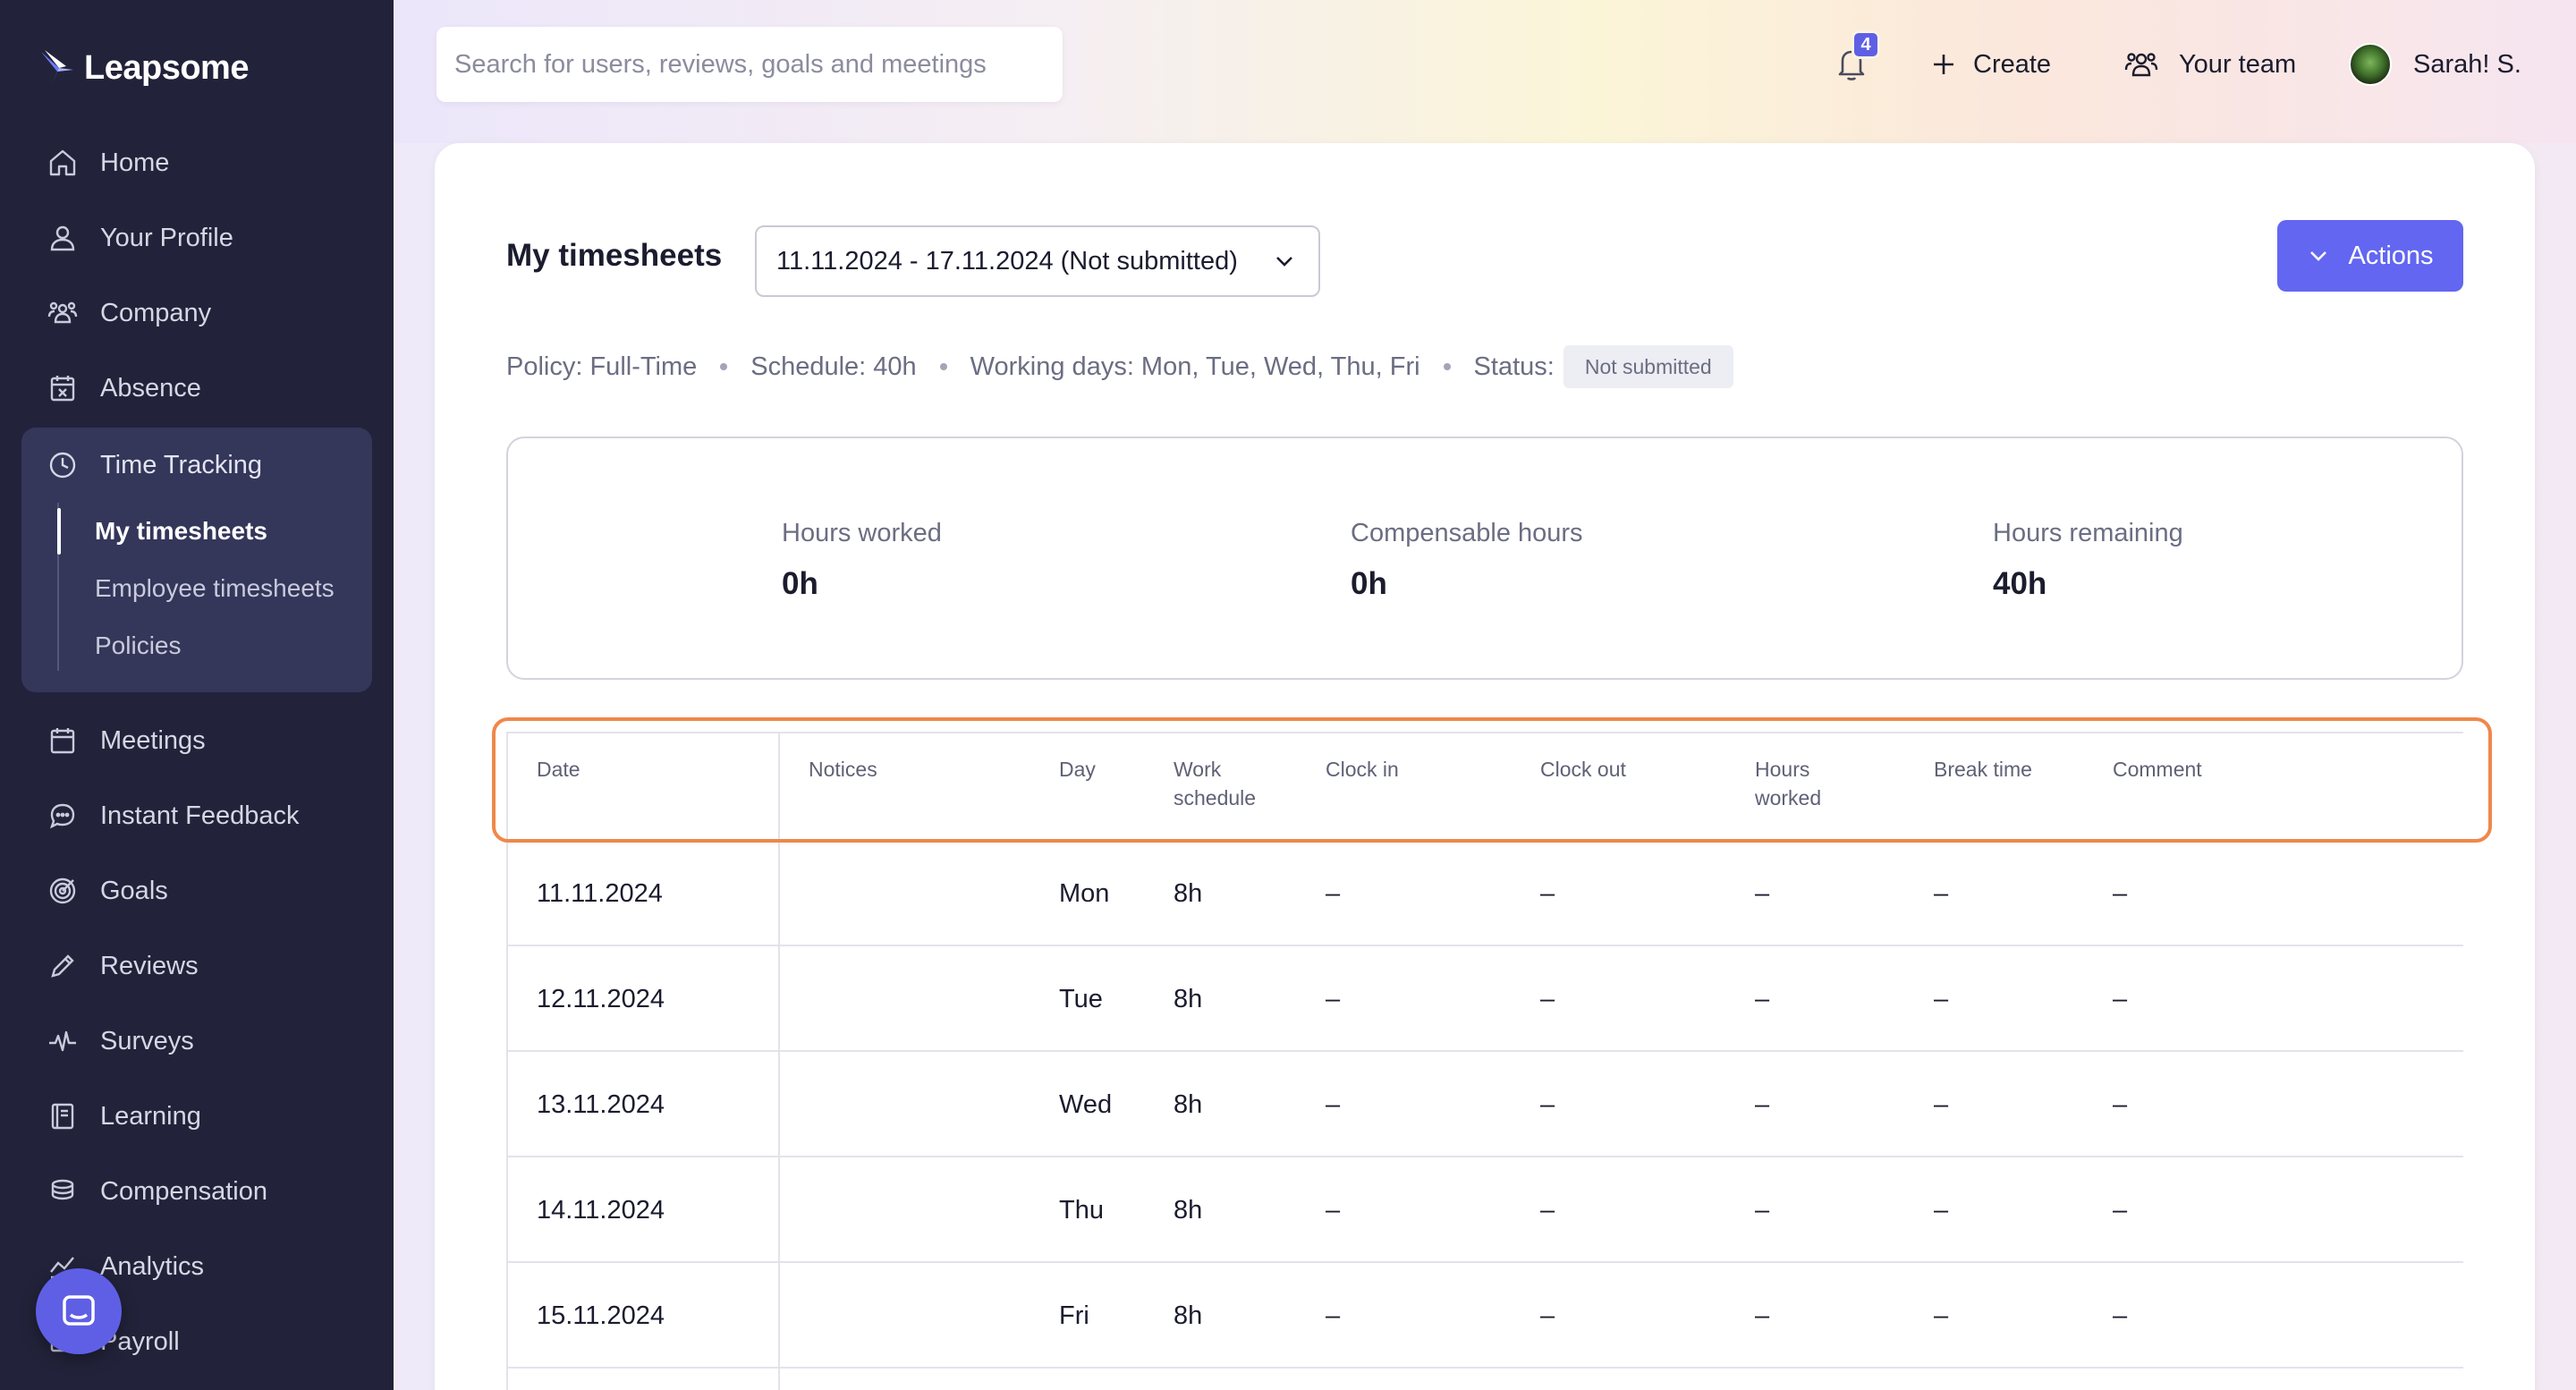 This screenshot has height=1390, width=2576. Describe the element at coordinates (62, 890) in the screenshot. I see `target-icon` at that location.